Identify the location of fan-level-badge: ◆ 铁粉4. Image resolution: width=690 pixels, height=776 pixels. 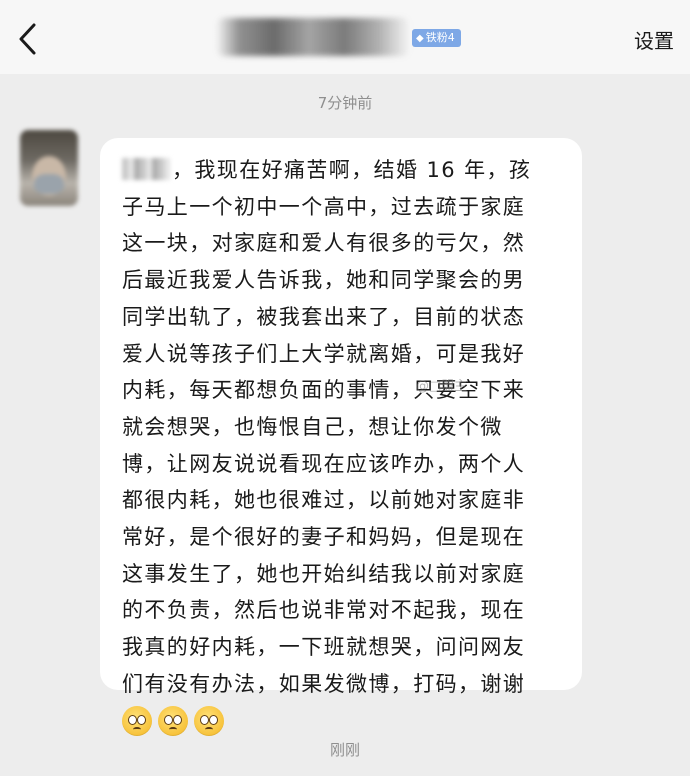
(436, 38).